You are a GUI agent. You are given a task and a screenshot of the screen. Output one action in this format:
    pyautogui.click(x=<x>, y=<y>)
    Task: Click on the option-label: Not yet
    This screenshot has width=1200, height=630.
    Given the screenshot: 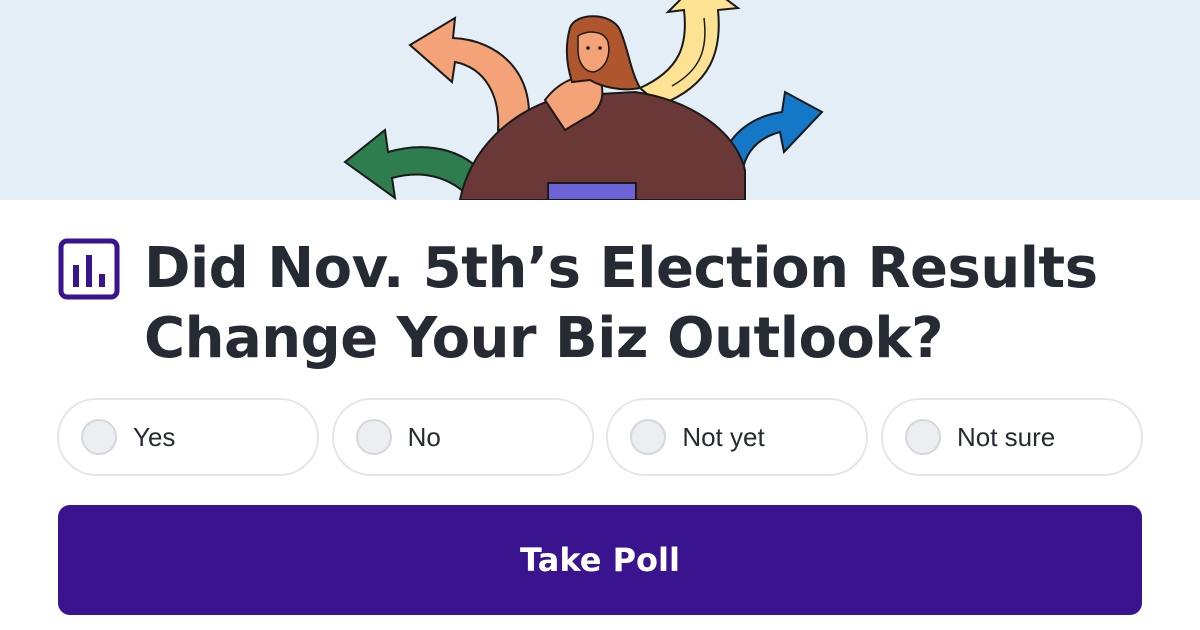 What is the action you would take?
    pyautogui.click(x=723, y=436)
    